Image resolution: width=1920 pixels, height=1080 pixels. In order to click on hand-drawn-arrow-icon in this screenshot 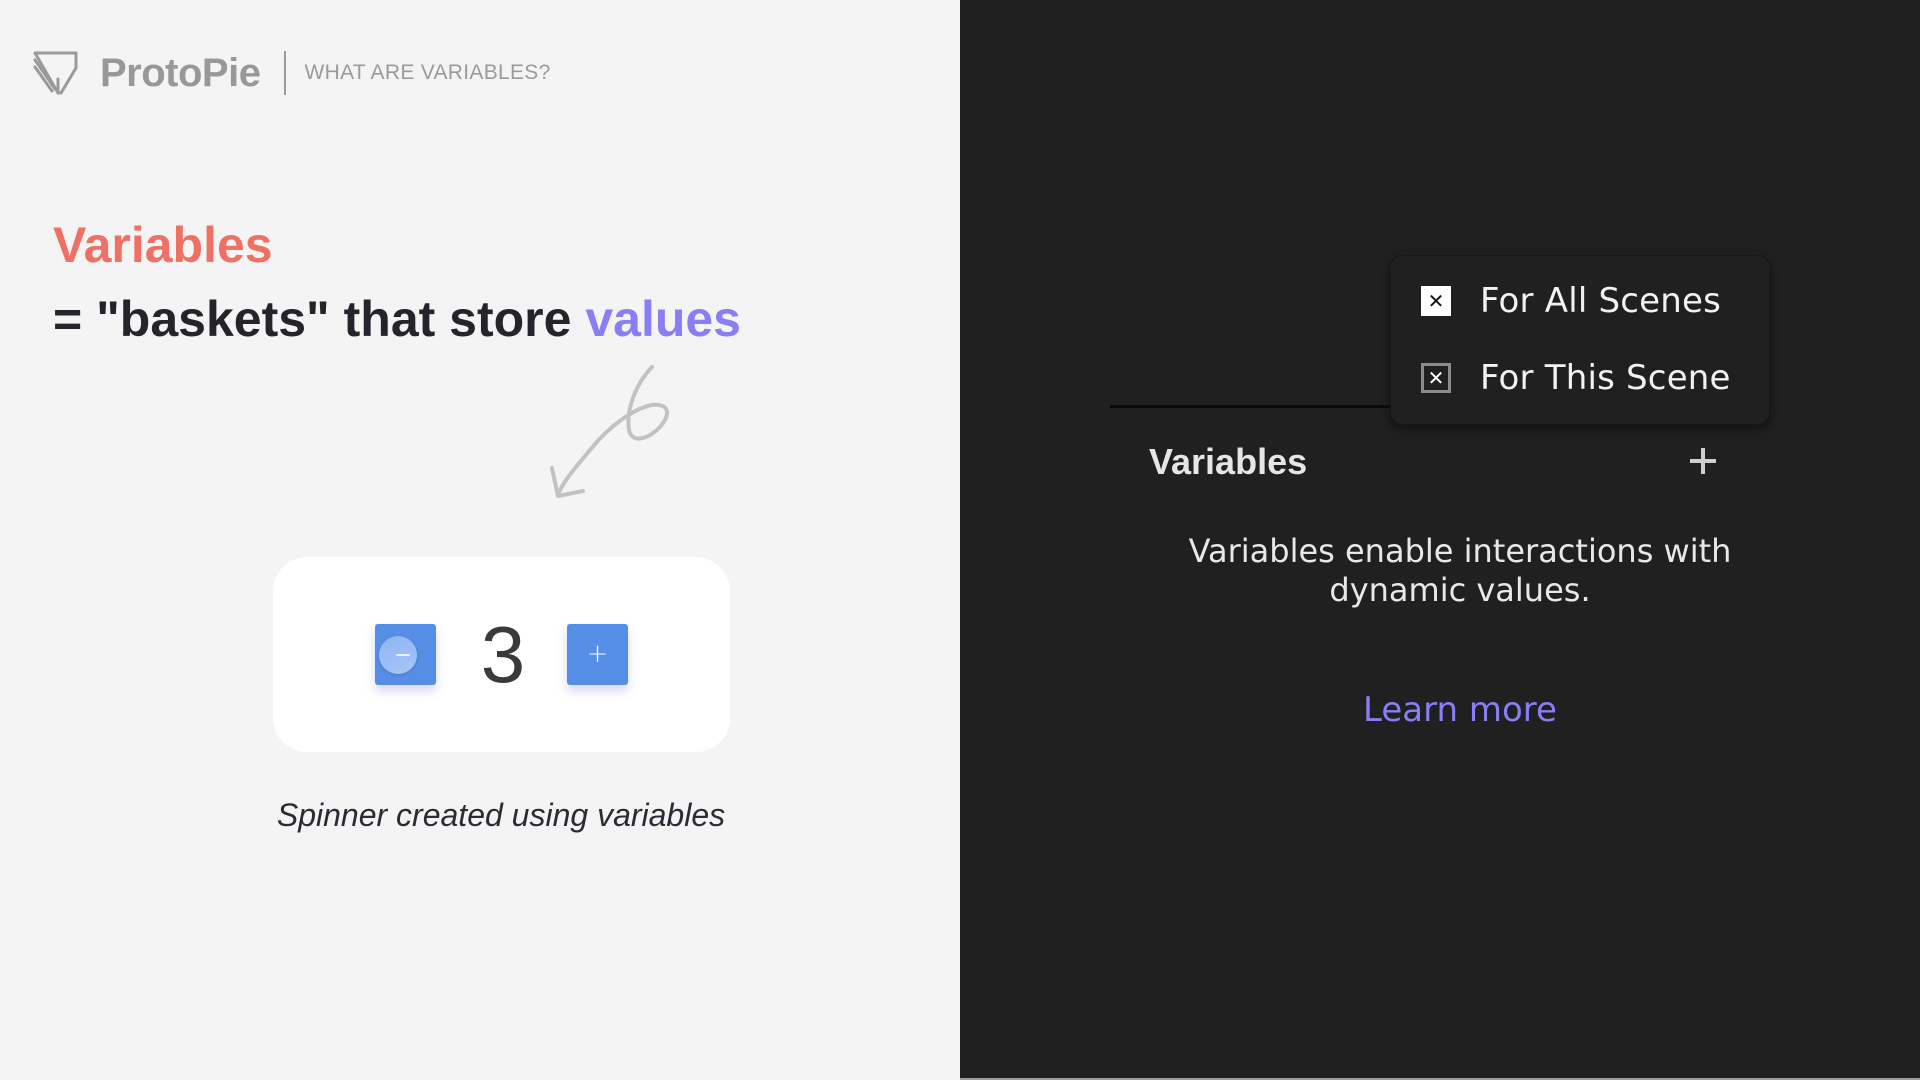, I will do `click(609, 431)`.